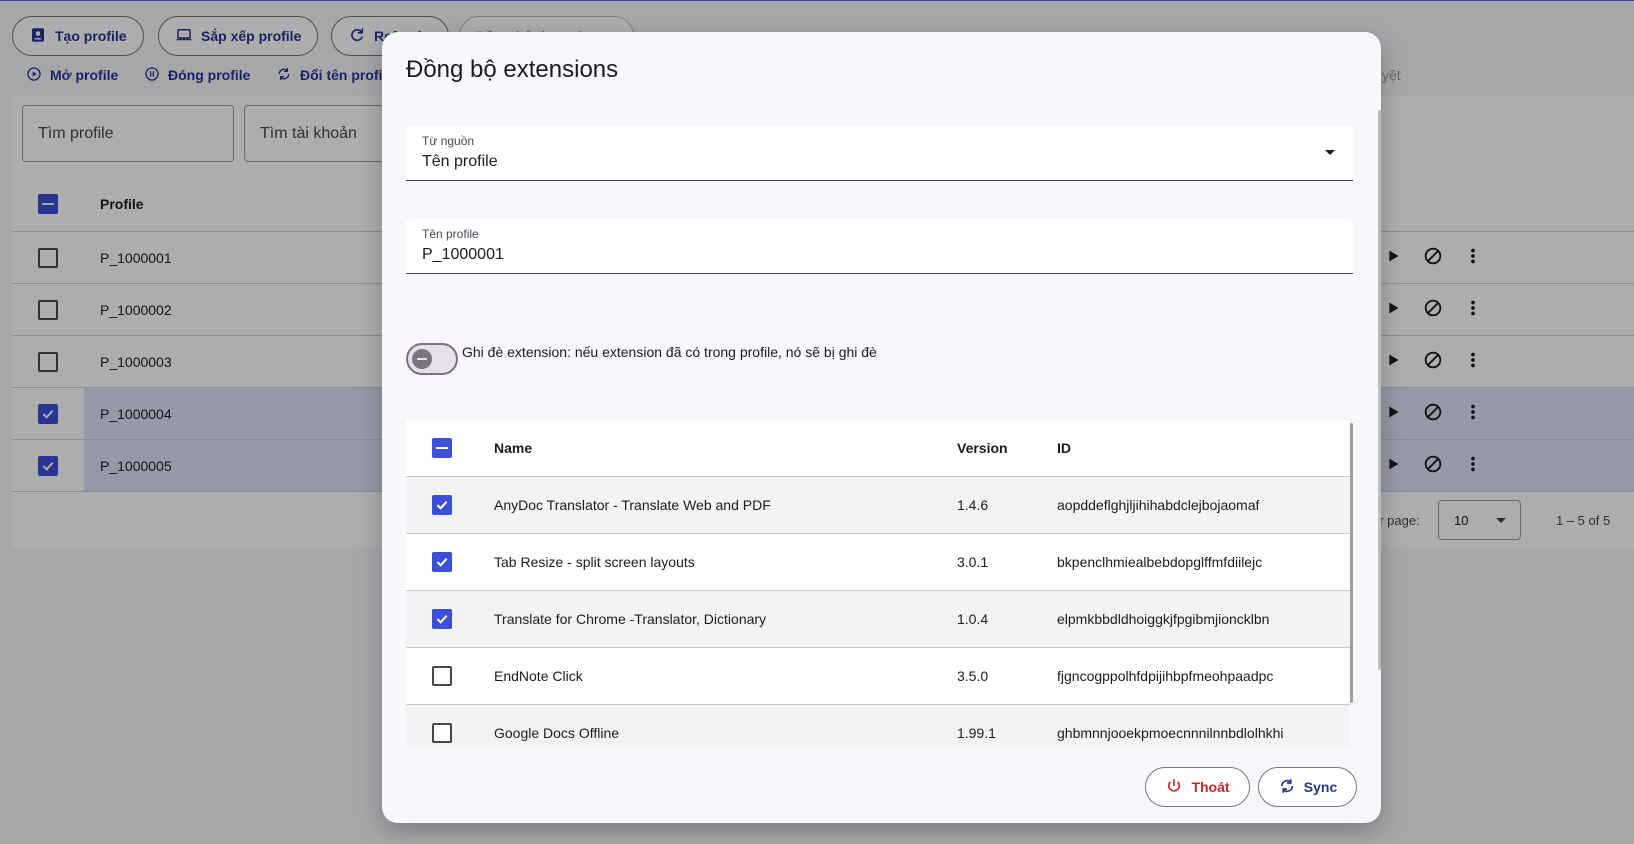 This screenshot has height=844, width=1634. What do you see at coordinates (879, 153) in the screenshot?
I see `source-select: Từ nguồn Tên profile` at bounding box center [879, 153].